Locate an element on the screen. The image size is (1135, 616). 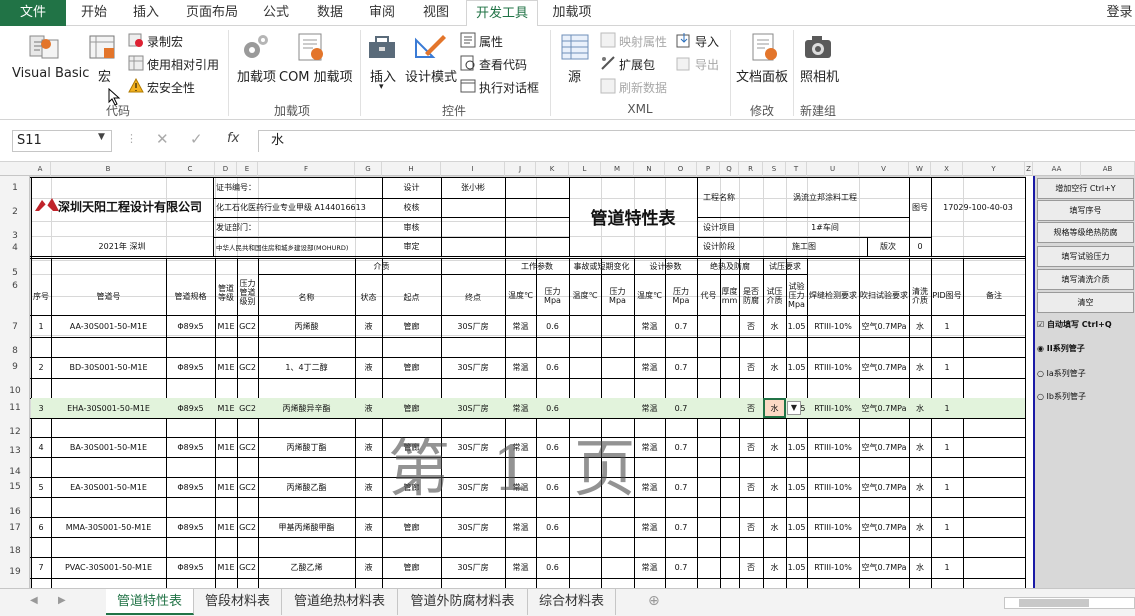
view-code-button: 查看代码 is located at coordinates (503, 64).